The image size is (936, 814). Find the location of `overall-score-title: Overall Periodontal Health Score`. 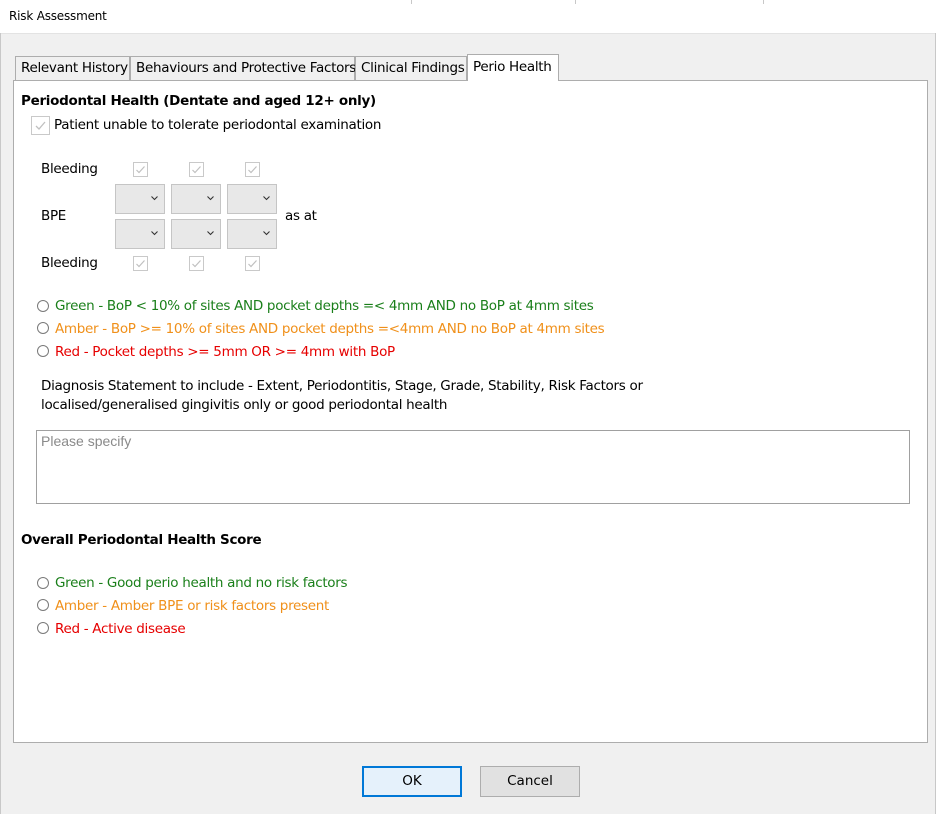

overall-score-title: Overall Periodontal Health Score is located at coordinates (141, 540).